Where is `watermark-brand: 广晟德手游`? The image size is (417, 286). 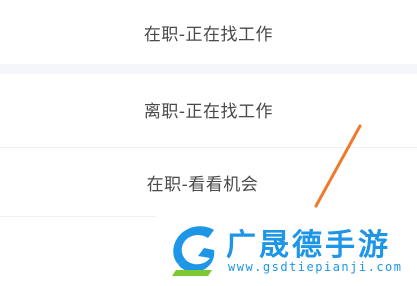 watermark-brand: 广晟德手游 is located at coordinates (308, 245).